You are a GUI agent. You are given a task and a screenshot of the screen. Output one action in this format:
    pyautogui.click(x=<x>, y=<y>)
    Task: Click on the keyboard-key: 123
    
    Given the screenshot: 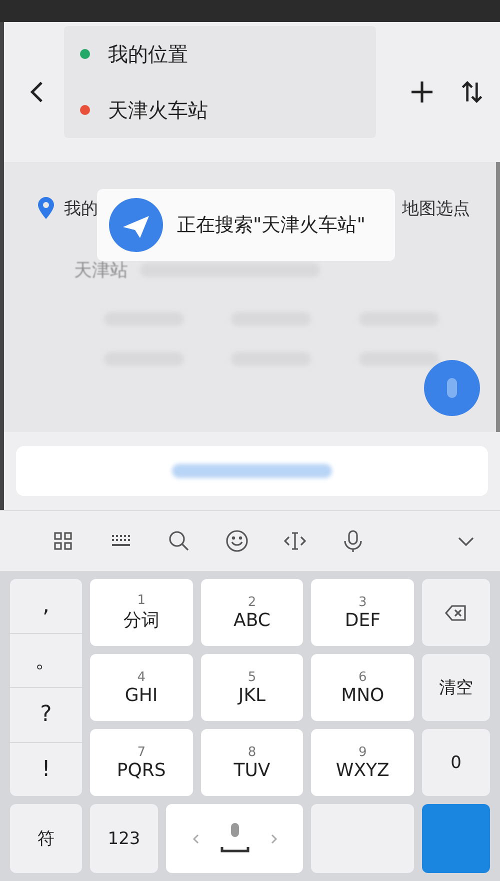 What is the action you would take?
    pyautogui.click(x=124, y=838)
    